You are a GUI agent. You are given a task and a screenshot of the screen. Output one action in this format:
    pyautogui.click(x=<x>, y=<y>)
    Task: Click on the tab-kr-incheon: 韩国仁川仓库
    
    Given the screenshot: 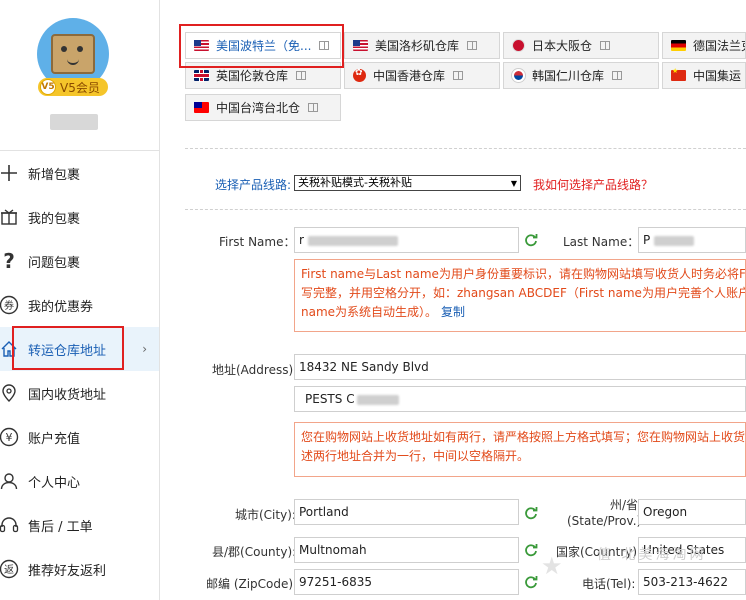 What is the action you would take?
    pyautogui.click(x=581, y=75)
    